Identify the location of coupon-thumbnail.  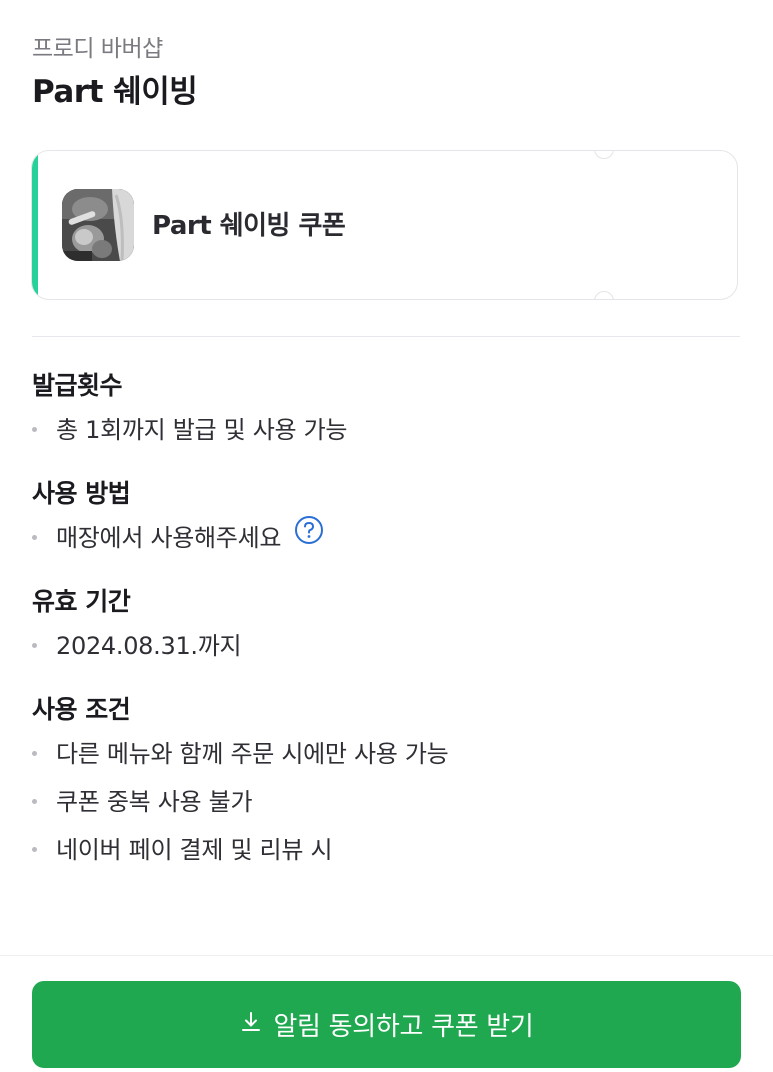
(98, 225).